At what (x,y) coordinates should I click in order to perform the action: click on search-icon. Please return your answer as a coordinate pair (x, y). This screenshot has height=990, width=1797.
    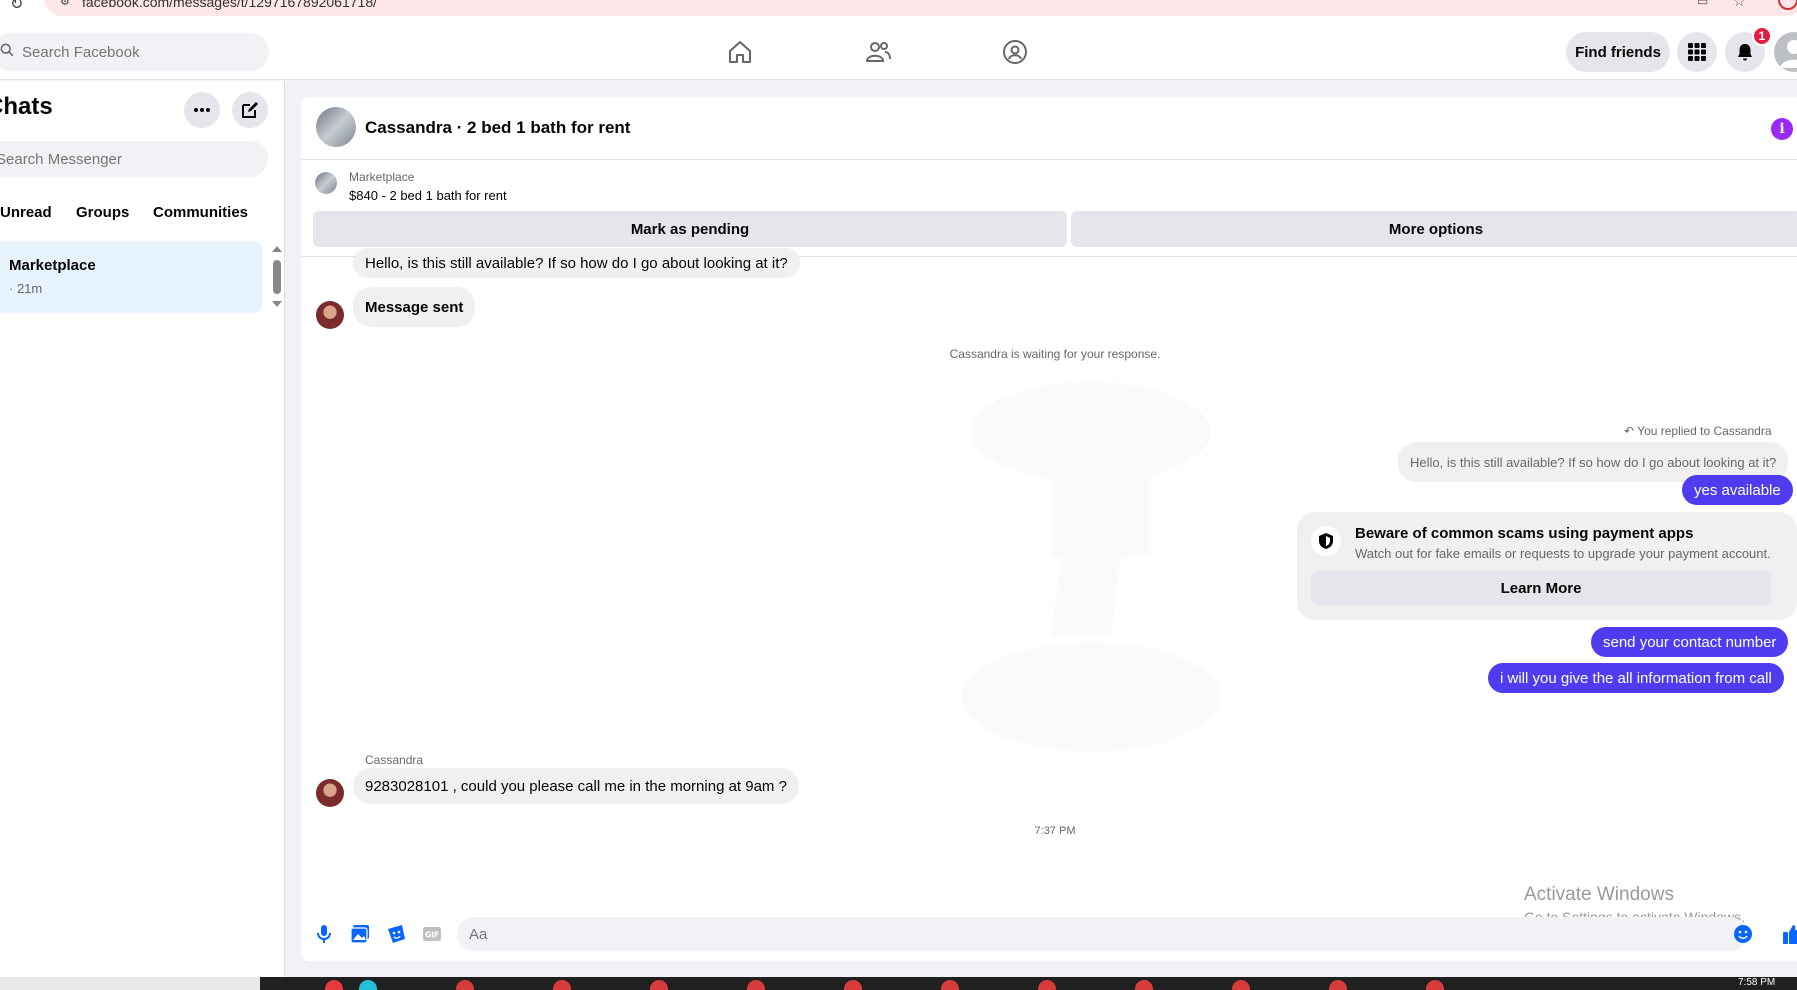
    Looking at the image, I should click on (7, 50).